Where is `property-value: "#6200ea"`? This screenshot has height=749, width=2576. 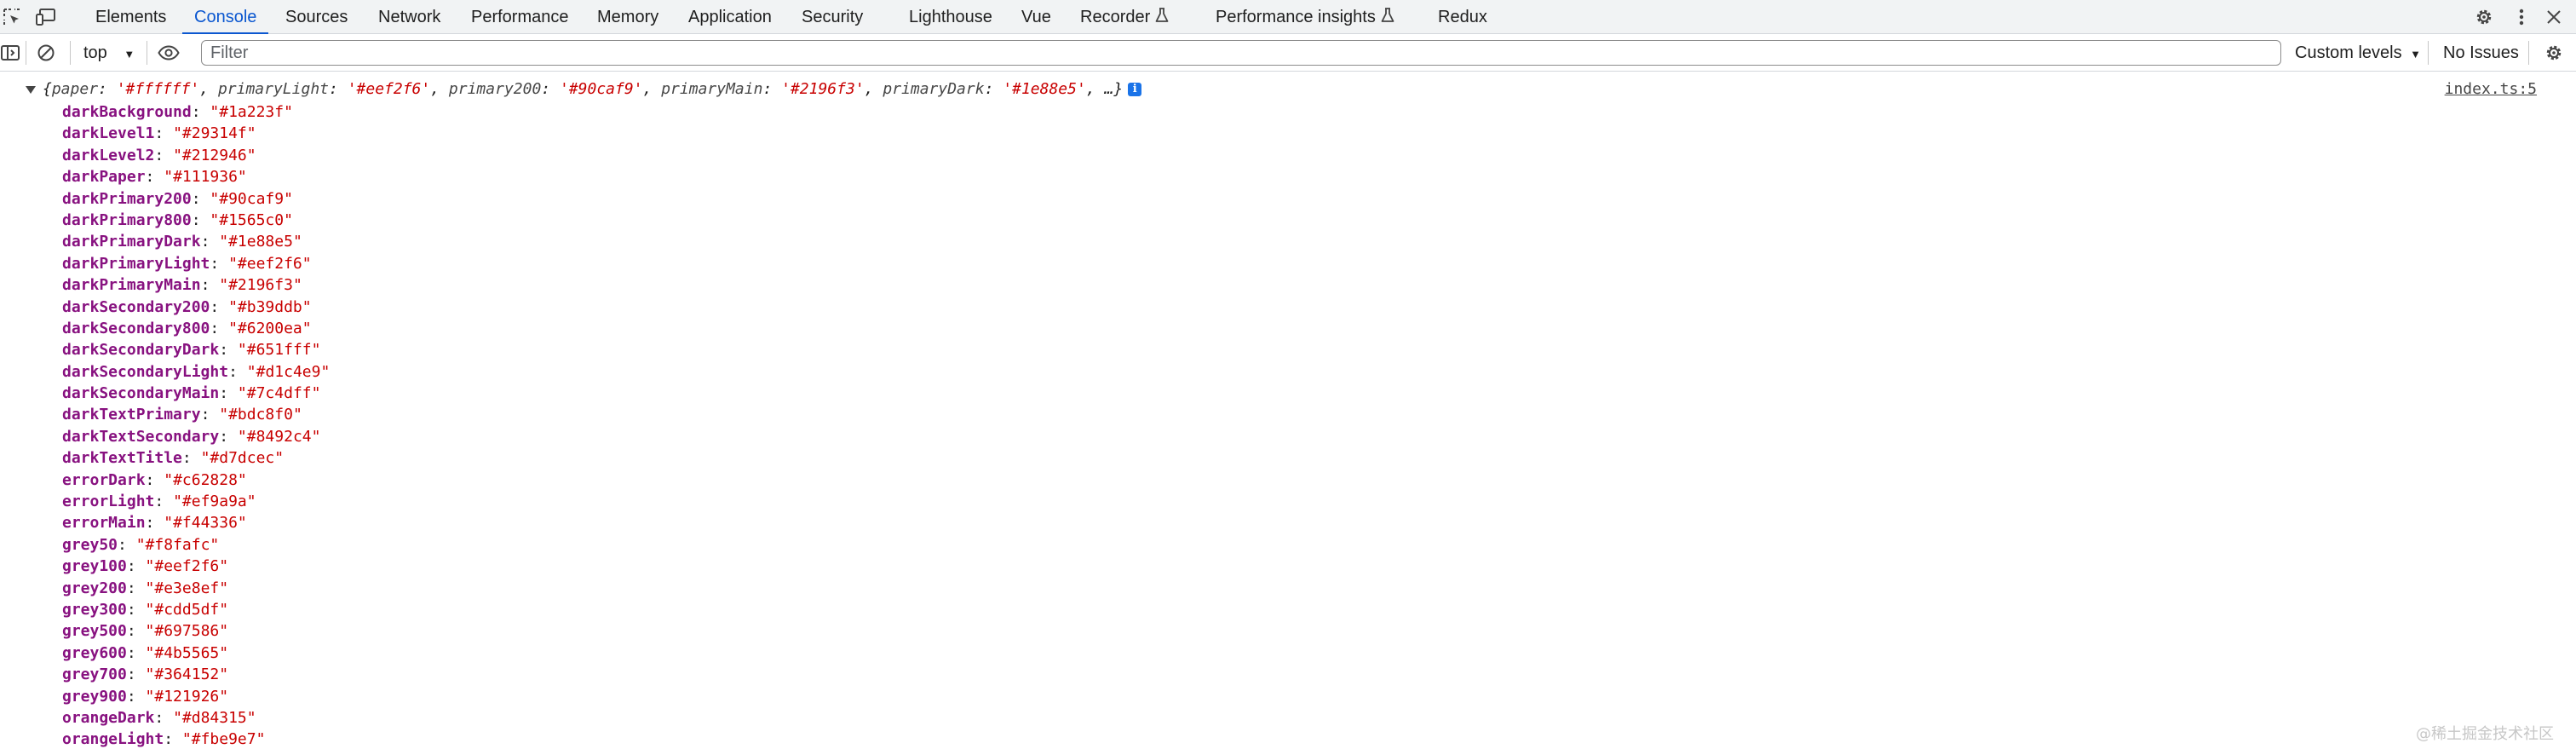
property-value: "#6200ea" is located at coordinates (270, 328).